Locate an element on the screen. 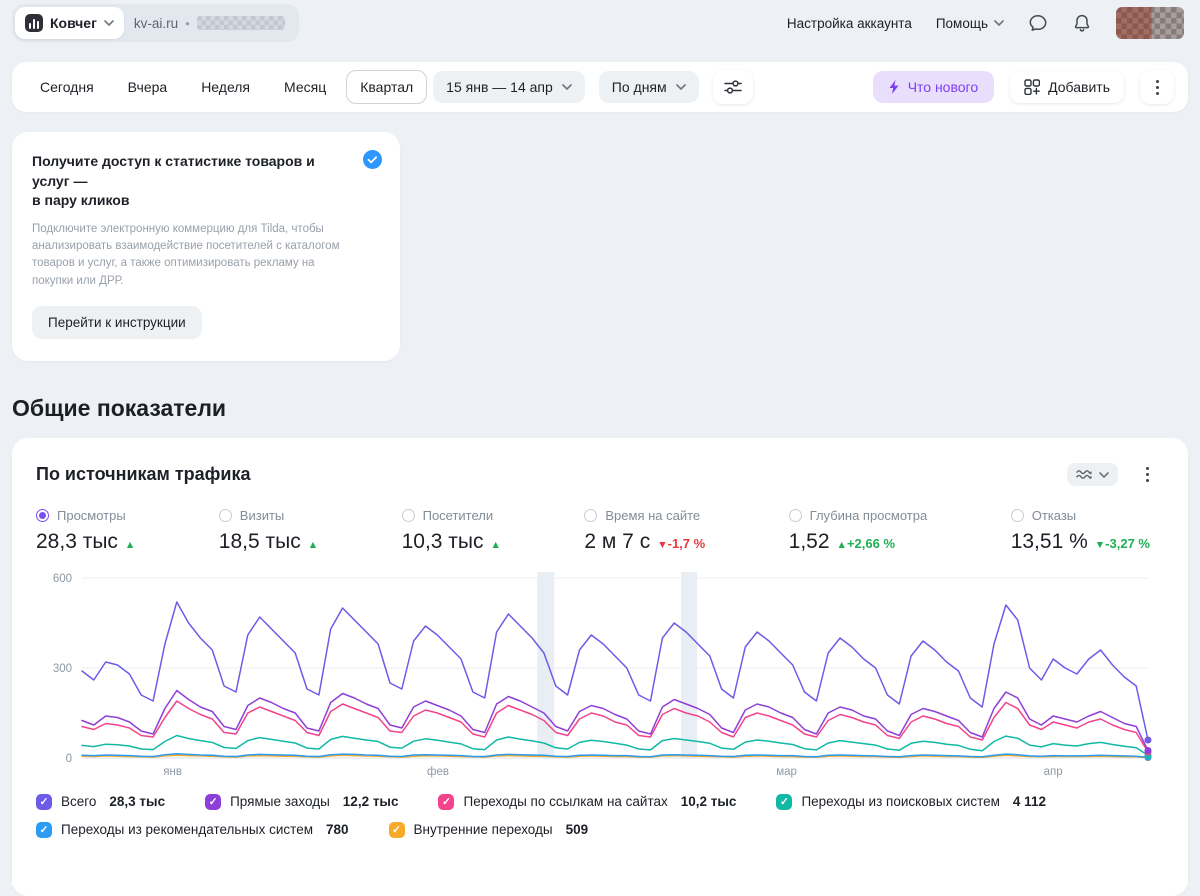  card-menu-button is located at coordinates (1147, 475).